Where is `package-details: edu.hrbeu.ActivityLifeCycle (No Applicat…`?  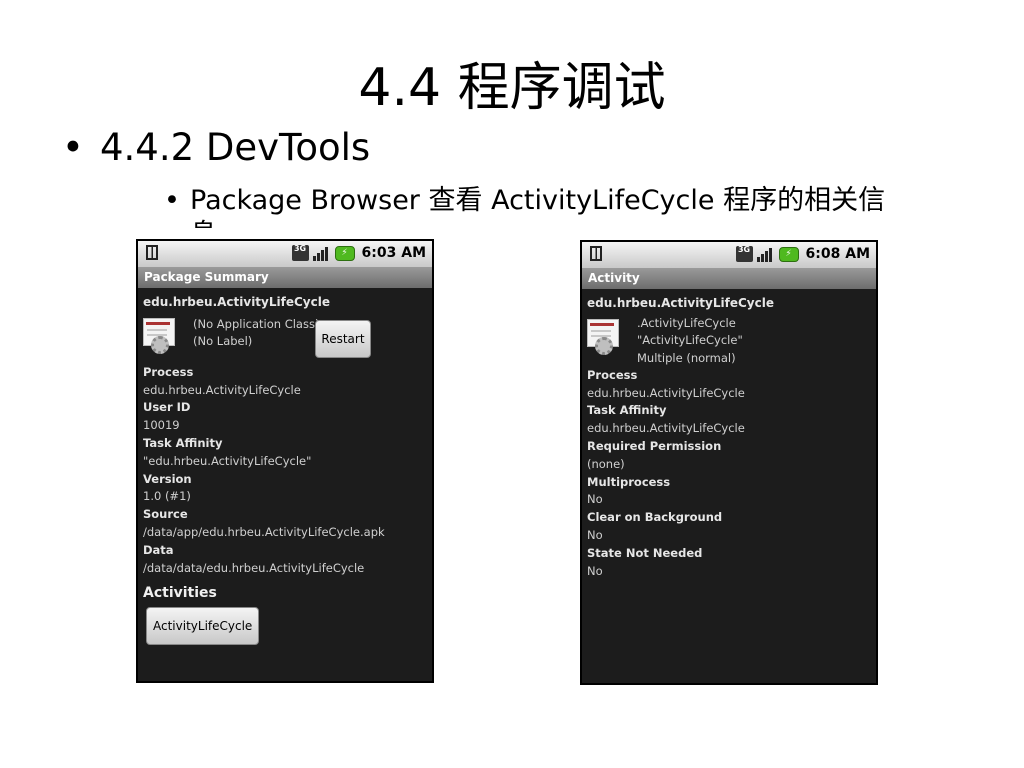
package-details: edu.hrbeu.ActivityLifeCycle (No Applicat… is located at coordinates (285, 468).